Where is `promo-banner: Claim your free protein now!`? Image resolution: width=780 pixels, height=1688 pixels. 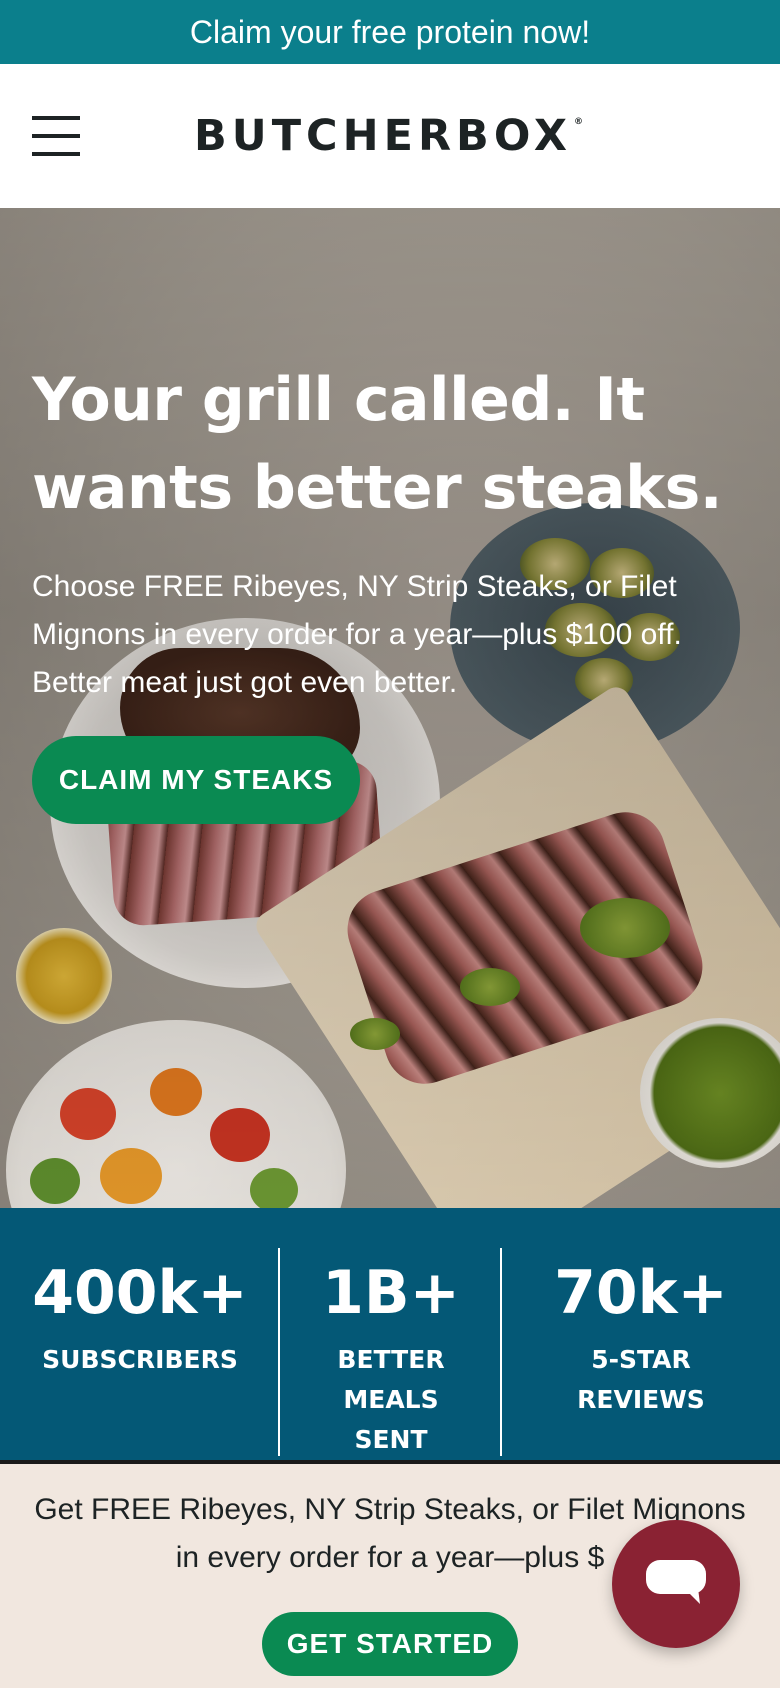
promo-banner: Claim your free protein now! is located at coordinates (390, 32).